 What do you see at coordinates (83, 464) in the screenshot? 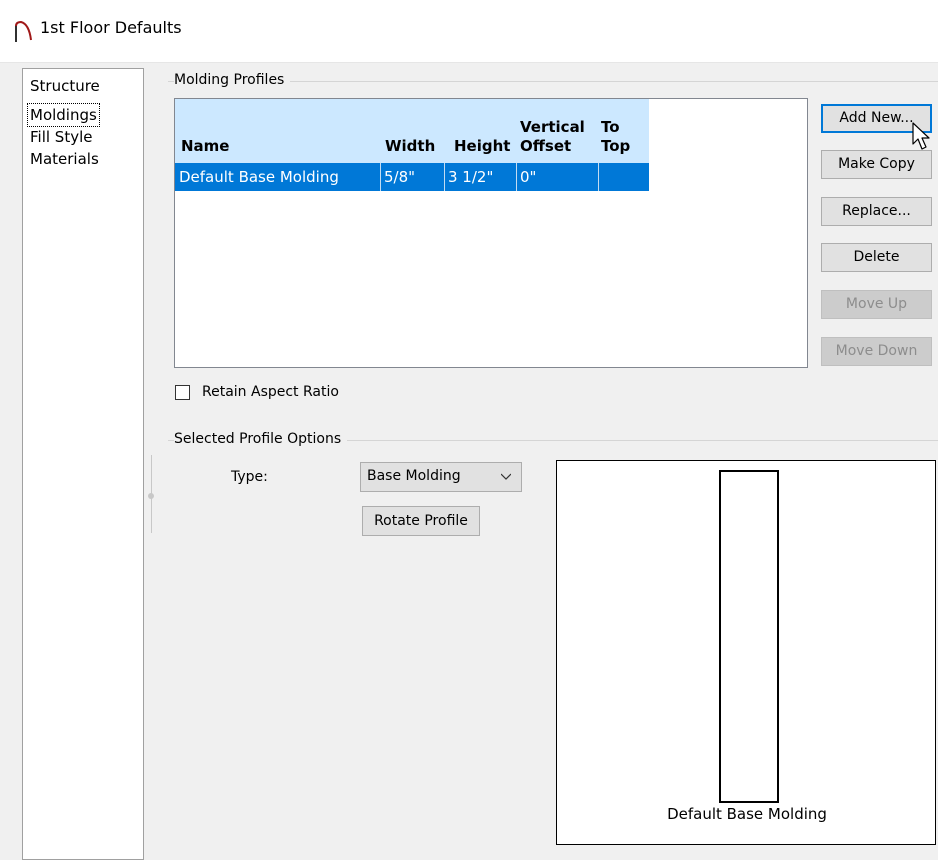
I see `category-list: Structure Moldings Fill Style Materials` at bounding box center [83, 464].